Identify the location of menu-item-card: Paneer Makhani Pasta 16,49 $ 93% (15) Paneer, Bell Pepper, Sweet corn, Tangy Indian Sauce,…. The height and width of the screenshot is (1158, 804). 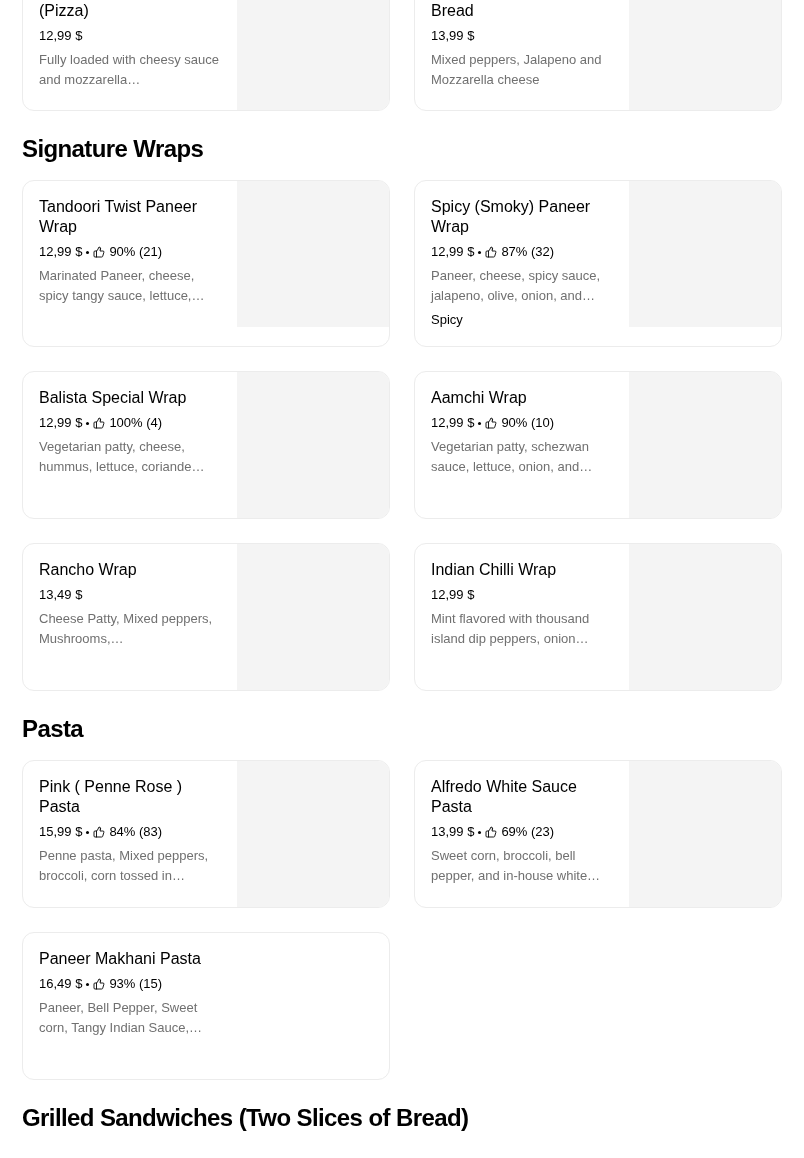
(206, 1006).